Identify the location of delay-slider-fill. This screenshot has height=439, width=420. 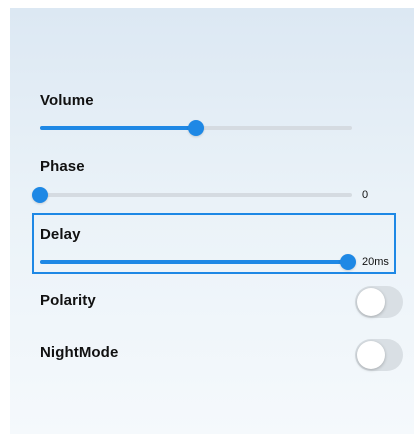
(194, 262).